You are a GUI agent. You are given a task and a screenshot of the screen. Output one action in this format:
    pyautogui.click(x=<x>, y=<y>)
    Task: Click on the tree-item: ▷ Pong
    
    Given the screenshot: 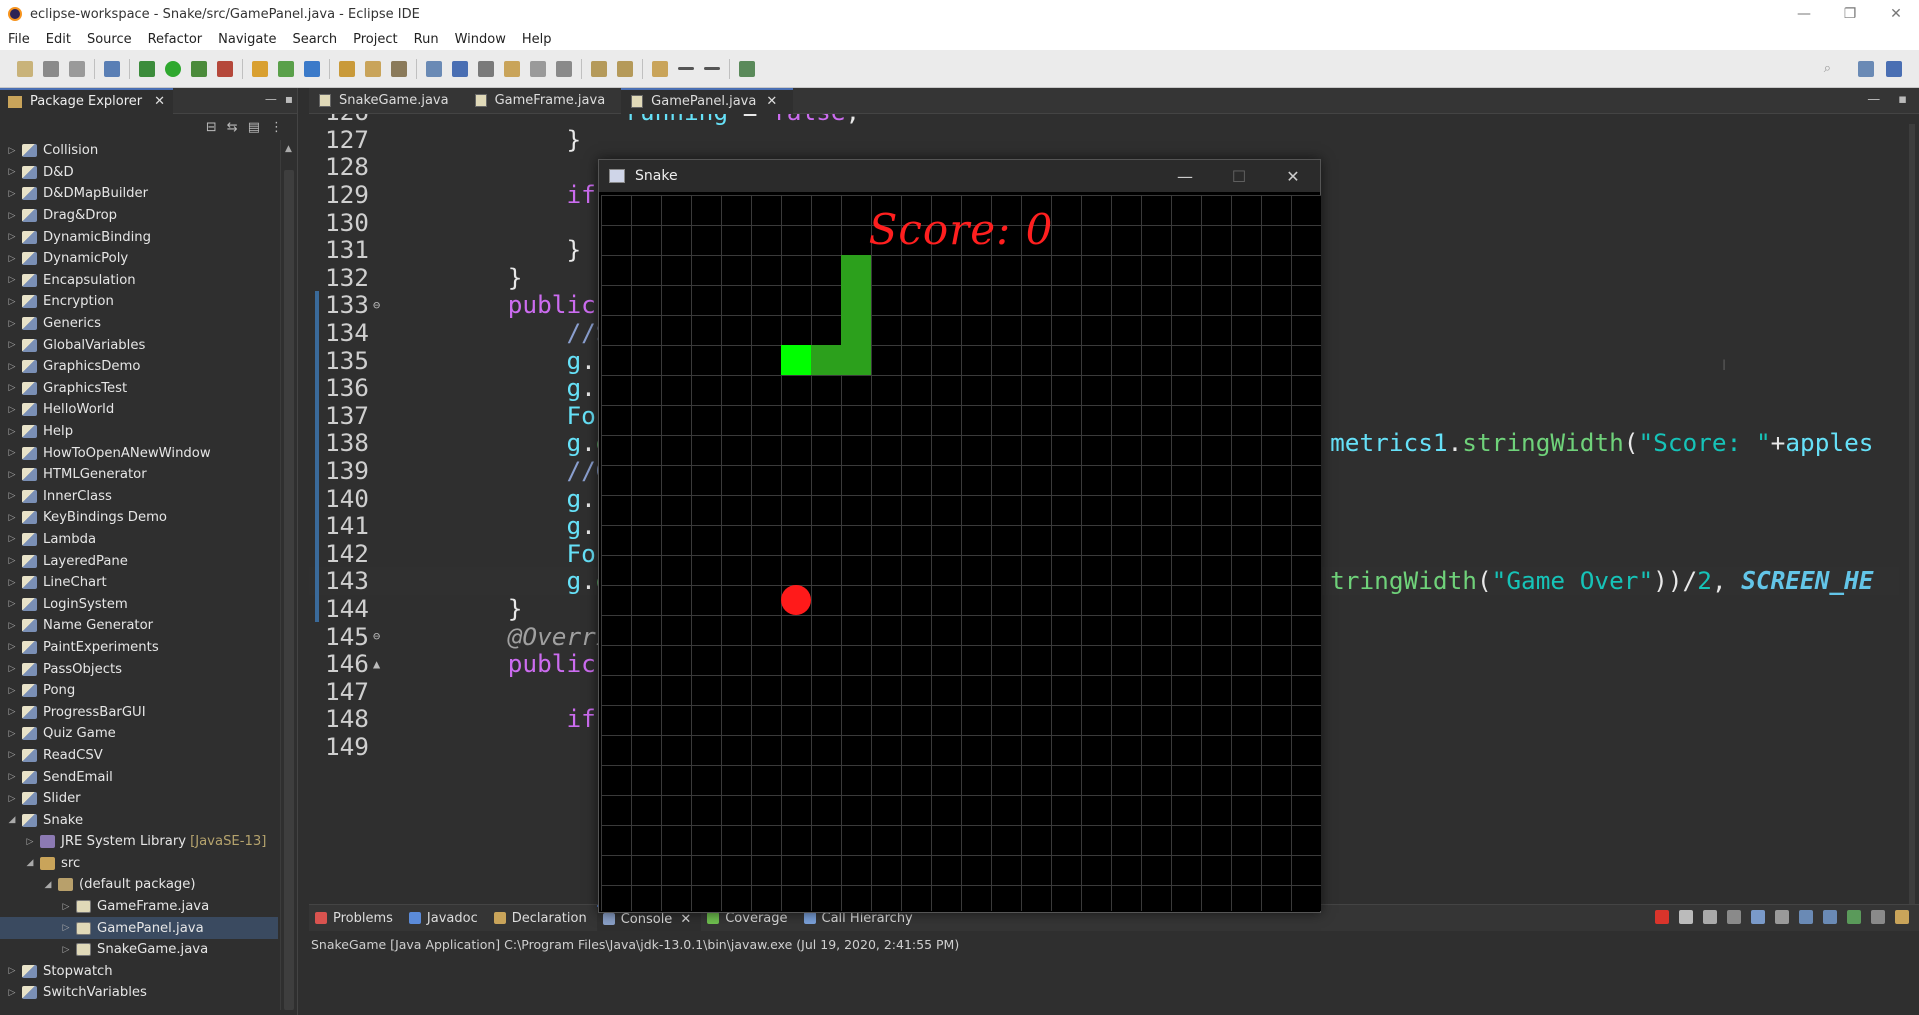 What is the action you would take?
    pyautogui.click(x=139, y=691)
    